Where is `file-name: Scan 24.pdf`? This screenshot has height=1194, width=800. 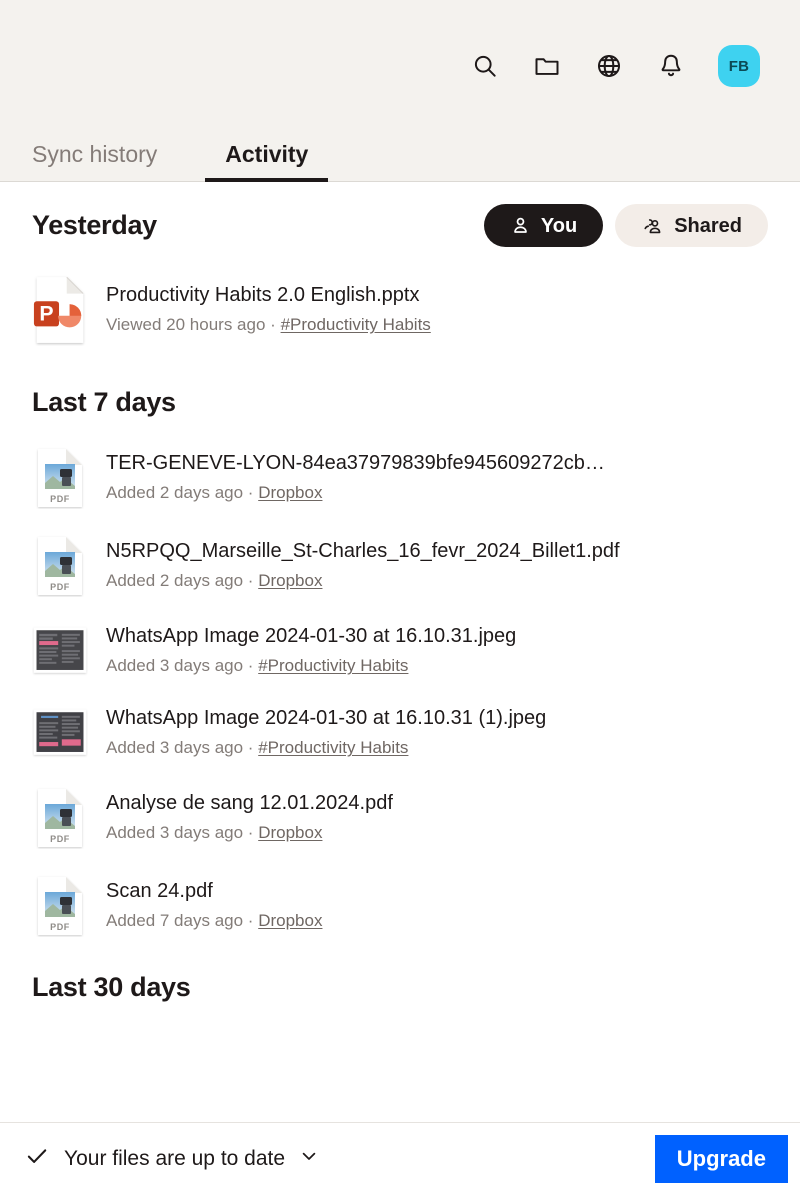
file-name: Scan 24.pdf is located at coordinates (159, 891).